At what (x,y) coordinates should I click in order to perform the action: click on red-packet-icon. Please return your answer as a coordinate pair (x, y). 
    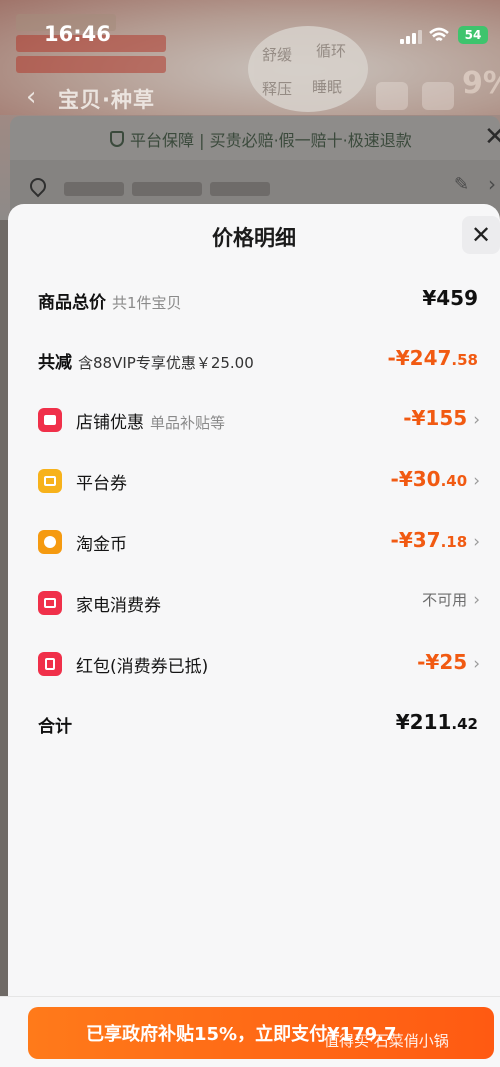
    Looking at the image, I should click on (50, 664).